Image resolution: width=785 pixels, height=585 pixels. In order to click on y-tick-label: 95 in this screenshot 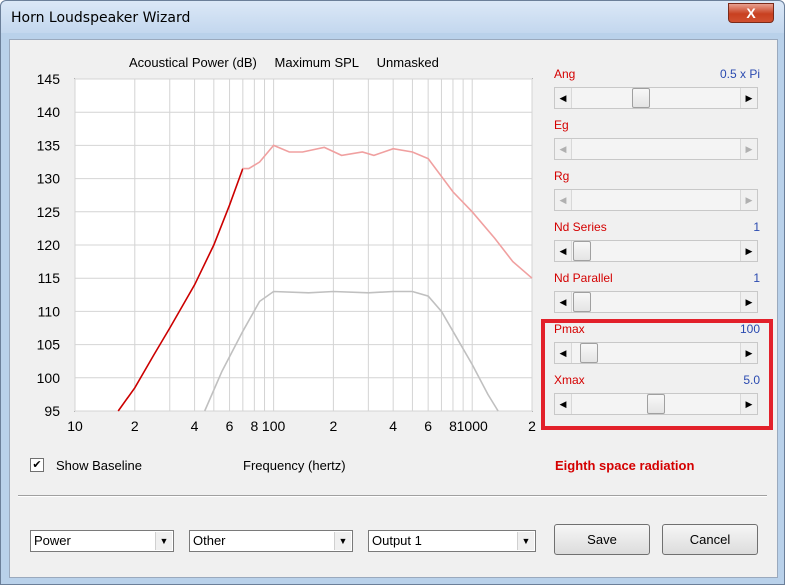, I will do `click(52, 411)`.